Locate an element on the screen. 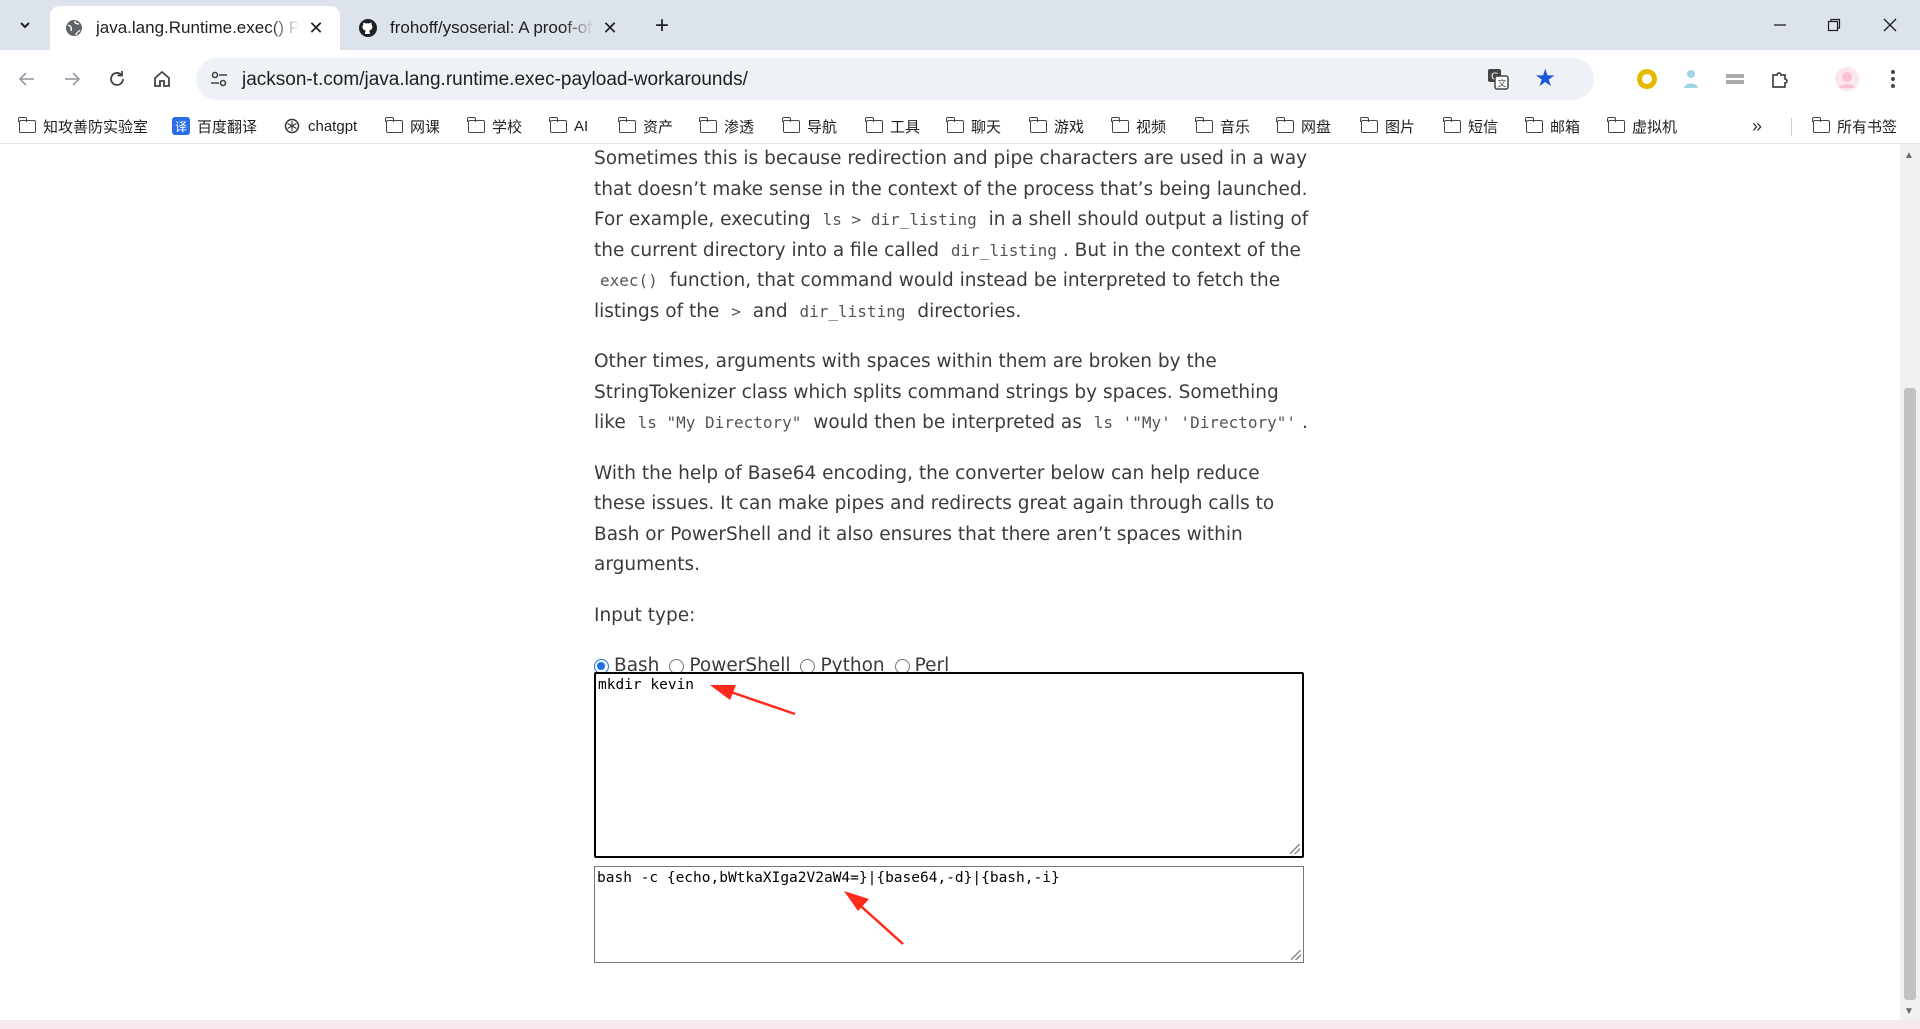  scroll-down-arrow-icon: ▼ is located at coordinates (1909, 1011).